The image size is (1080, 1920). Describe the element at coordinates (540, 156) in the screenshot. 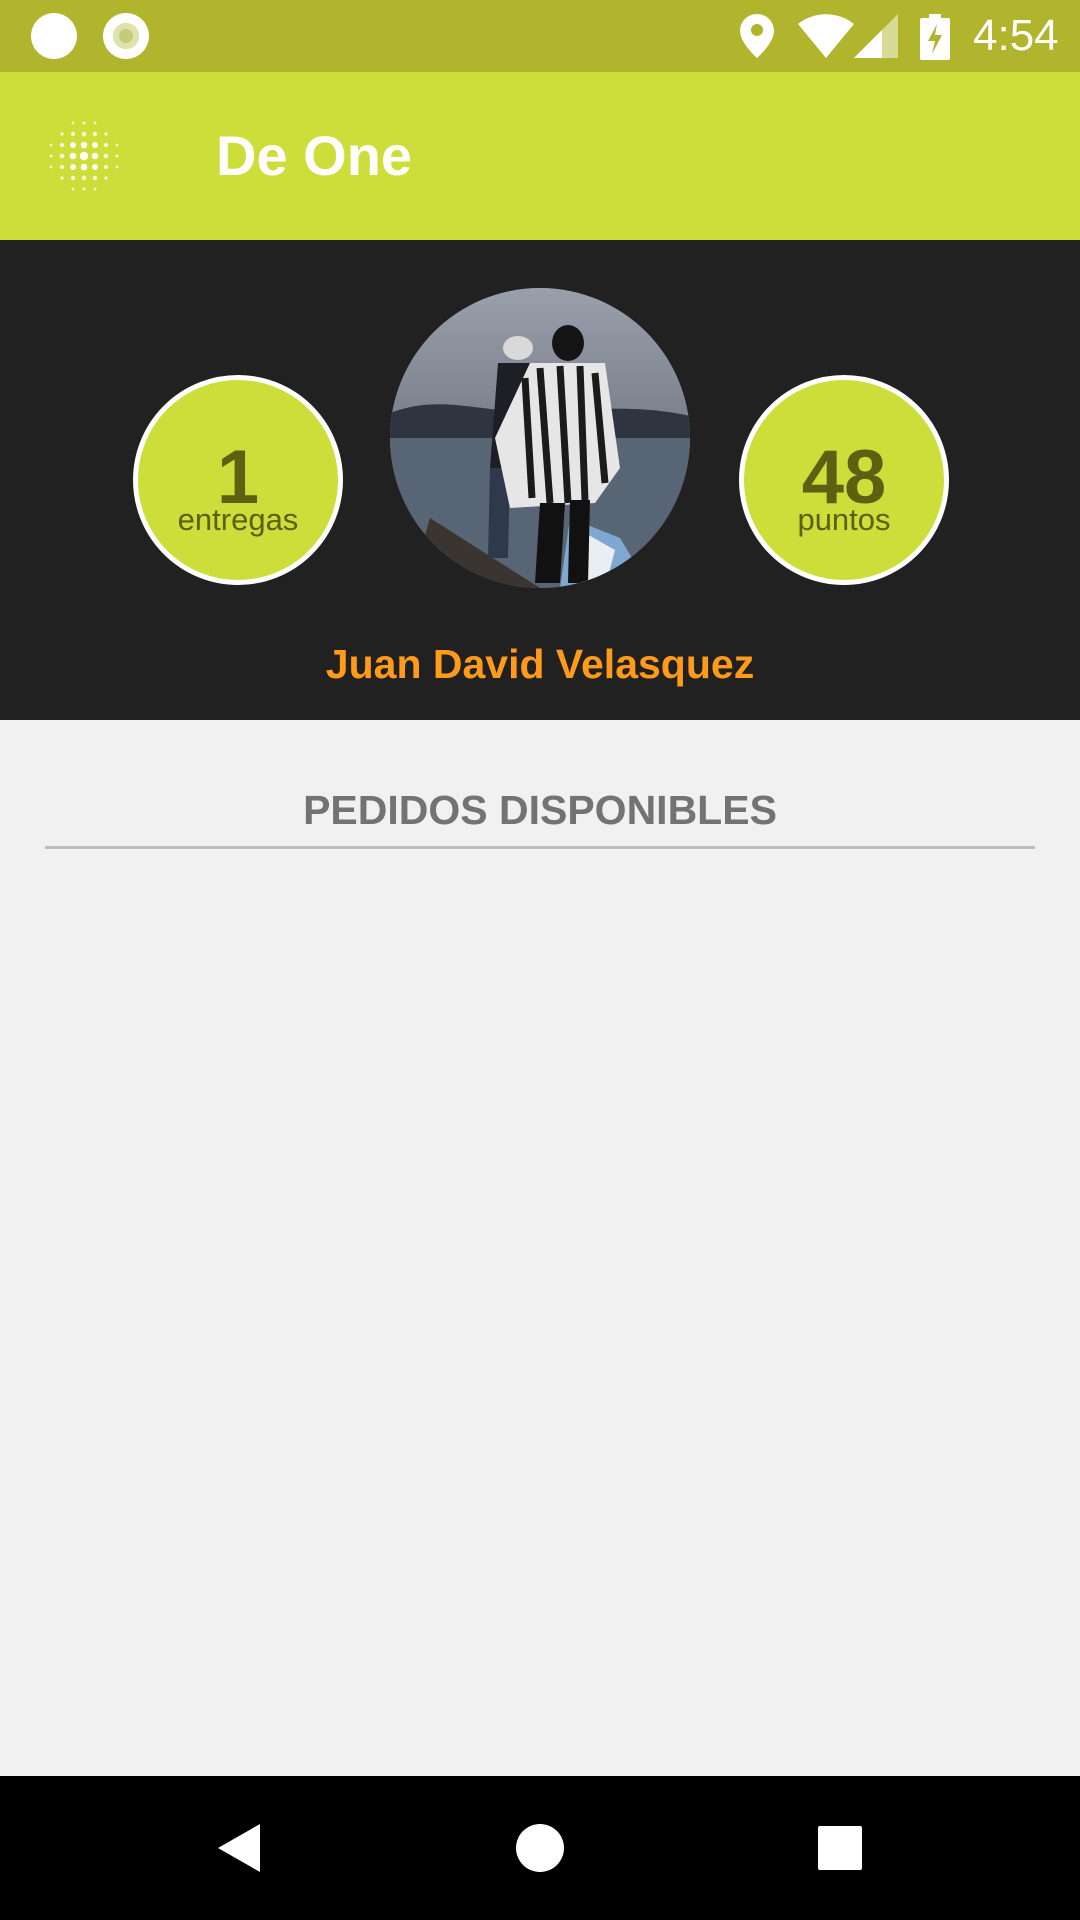

I see `app-bar: De One` at that location.